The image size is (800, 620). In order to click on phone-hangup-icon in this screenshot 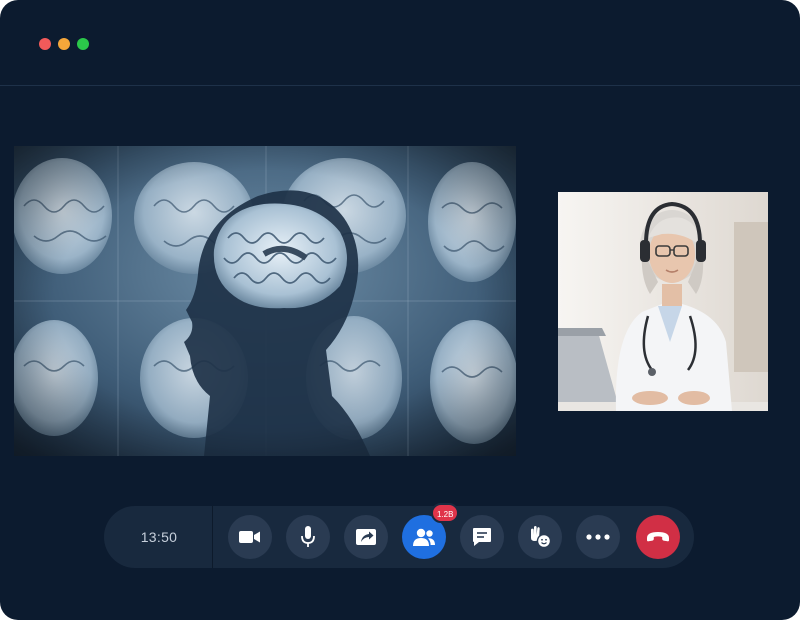, I will do `click(658, 537)`.